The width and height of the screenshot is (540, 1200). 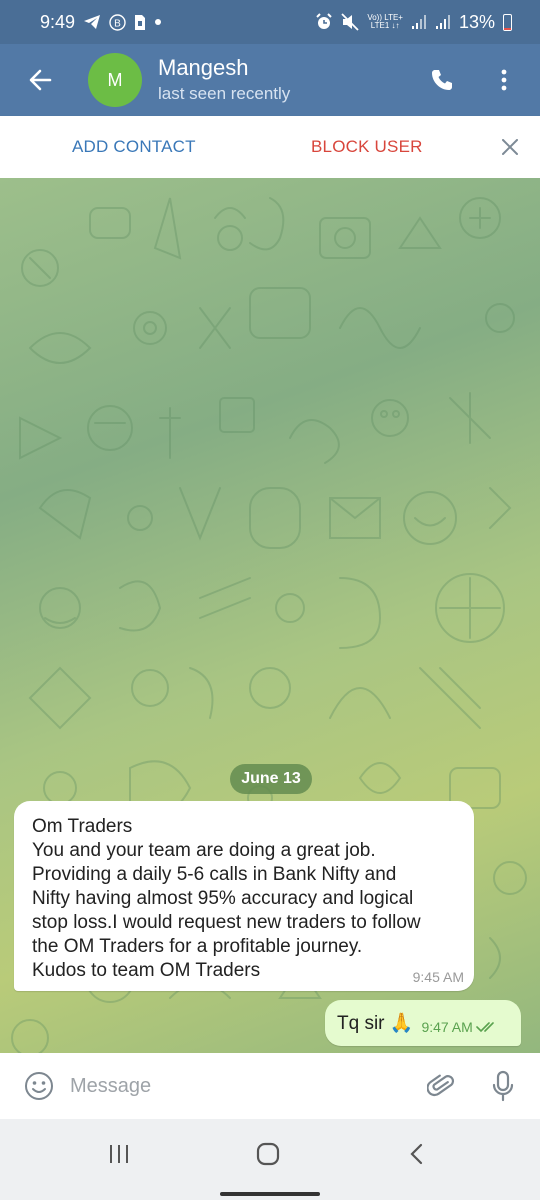 I want to click on back-nav-button, so click(x=416, y=1154).